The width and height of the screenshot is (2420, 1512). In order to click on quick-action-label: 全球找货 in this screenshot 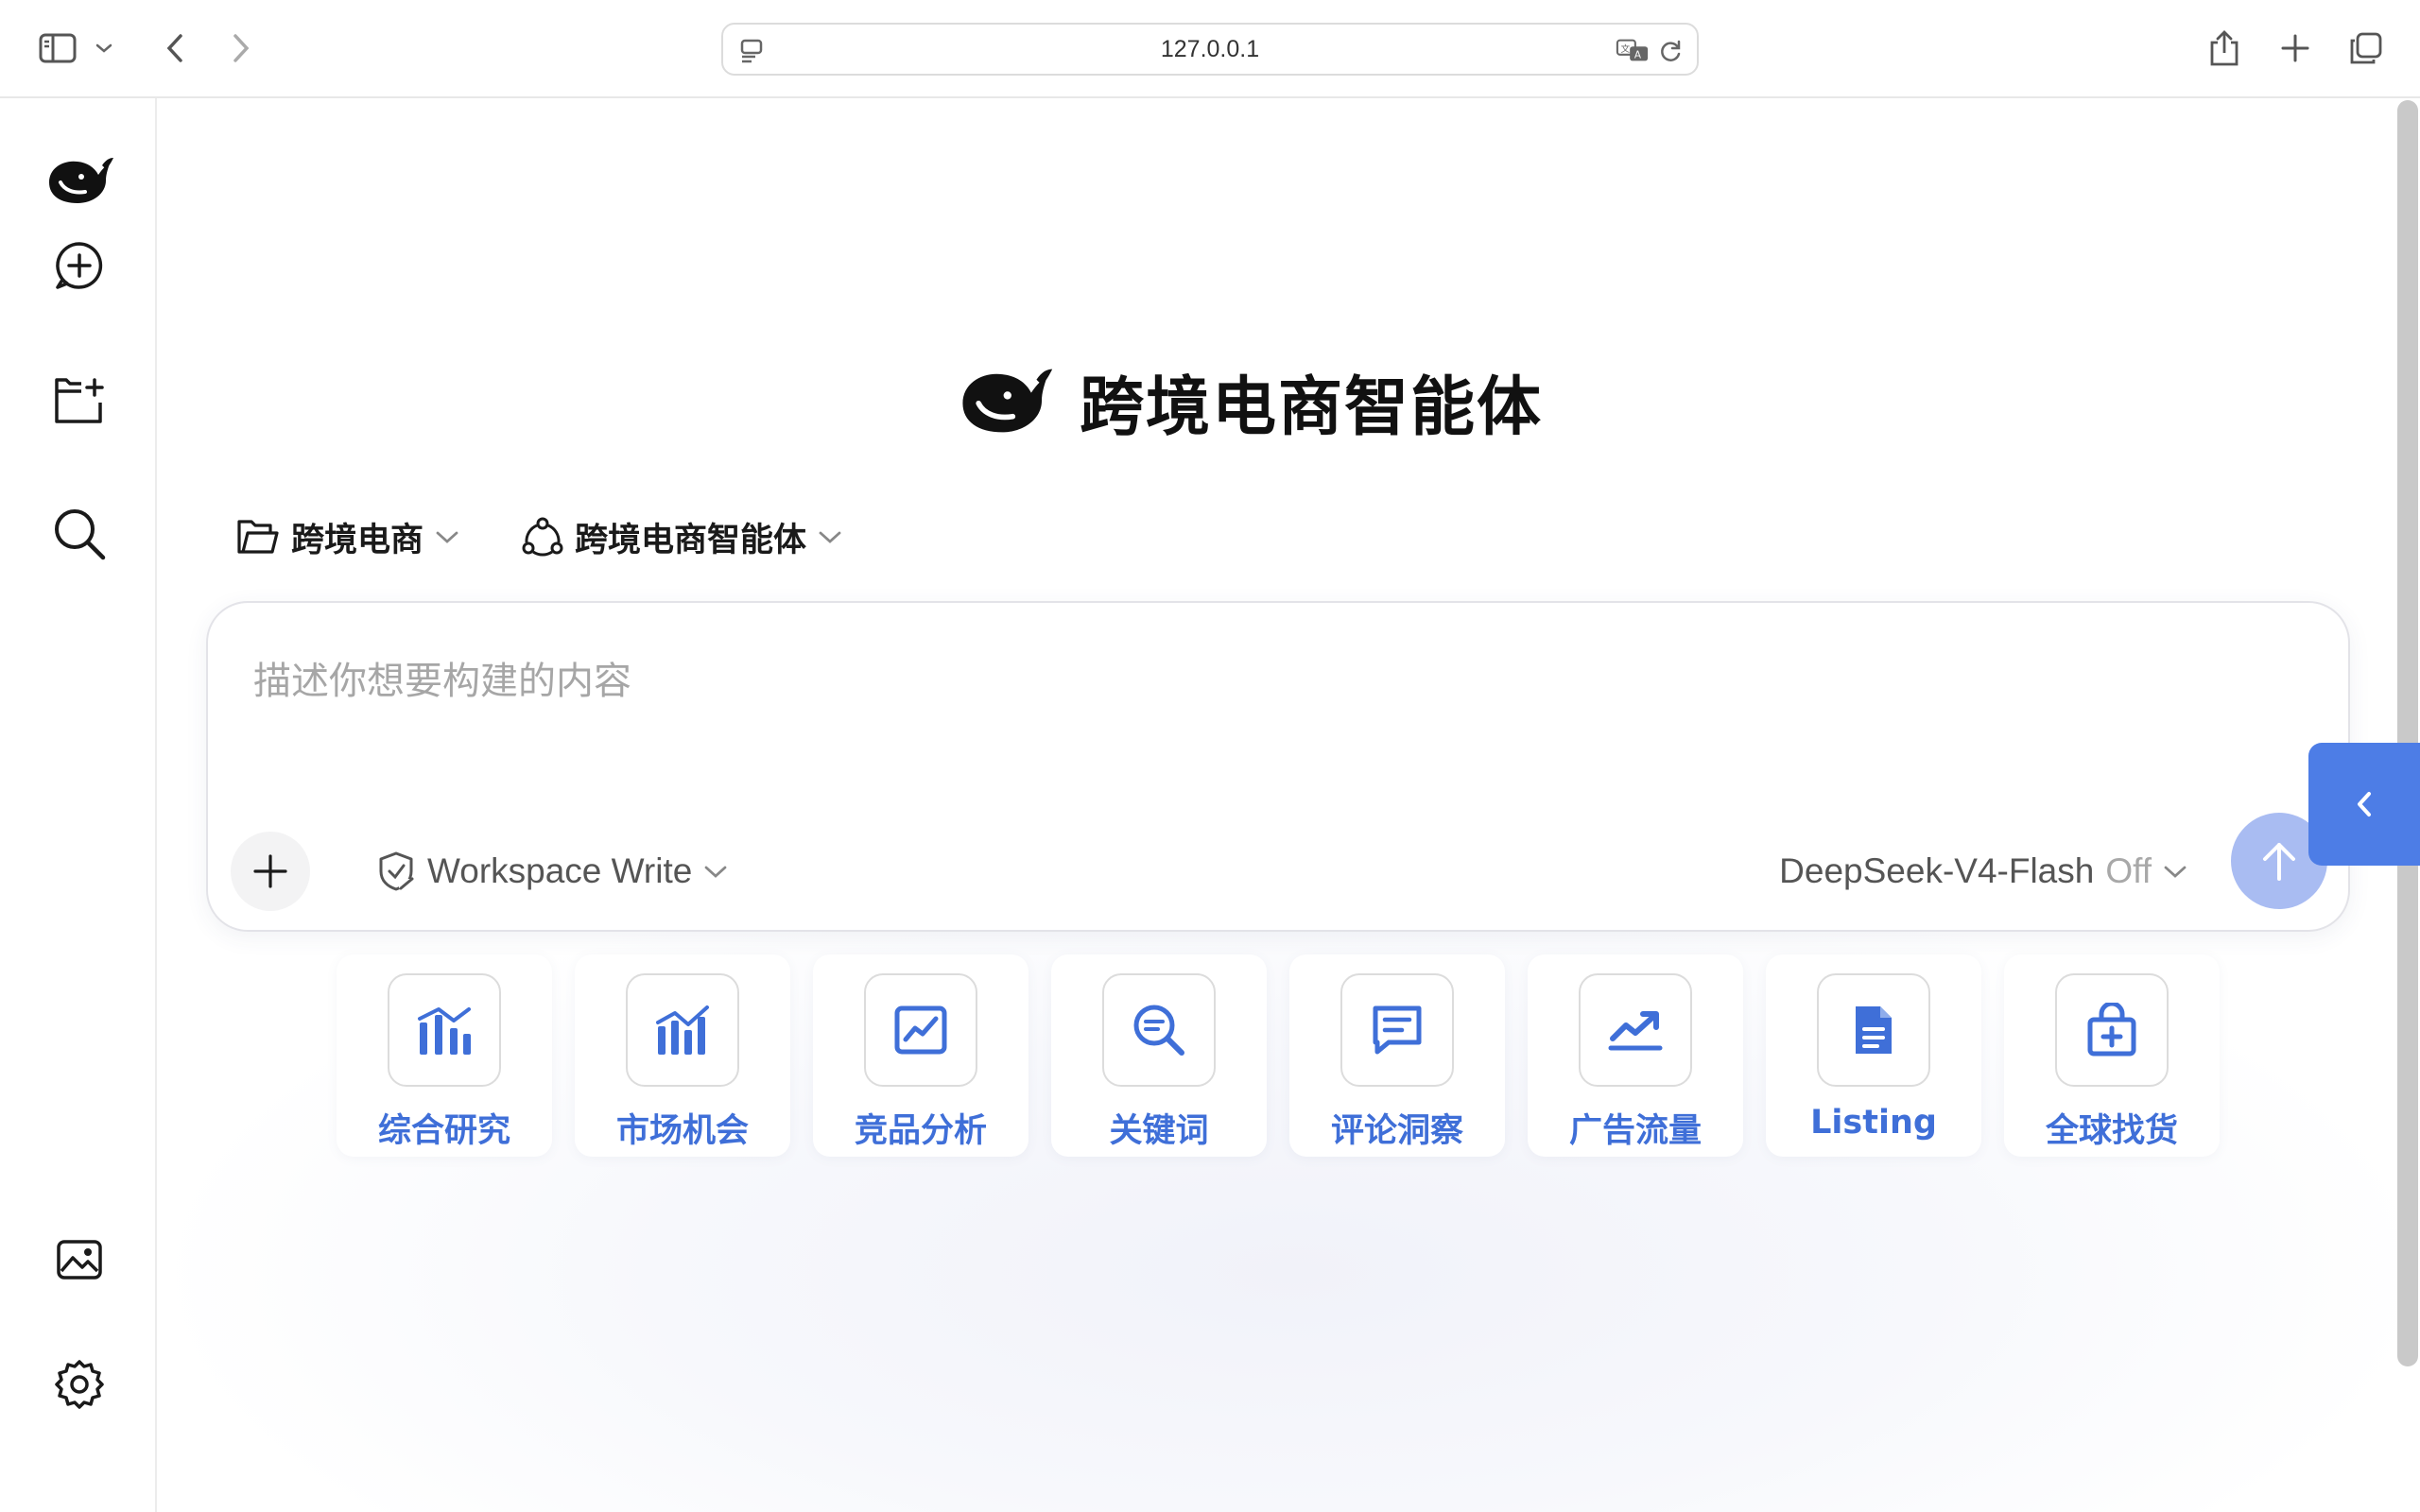, I will do `click(2111, 1131)`.